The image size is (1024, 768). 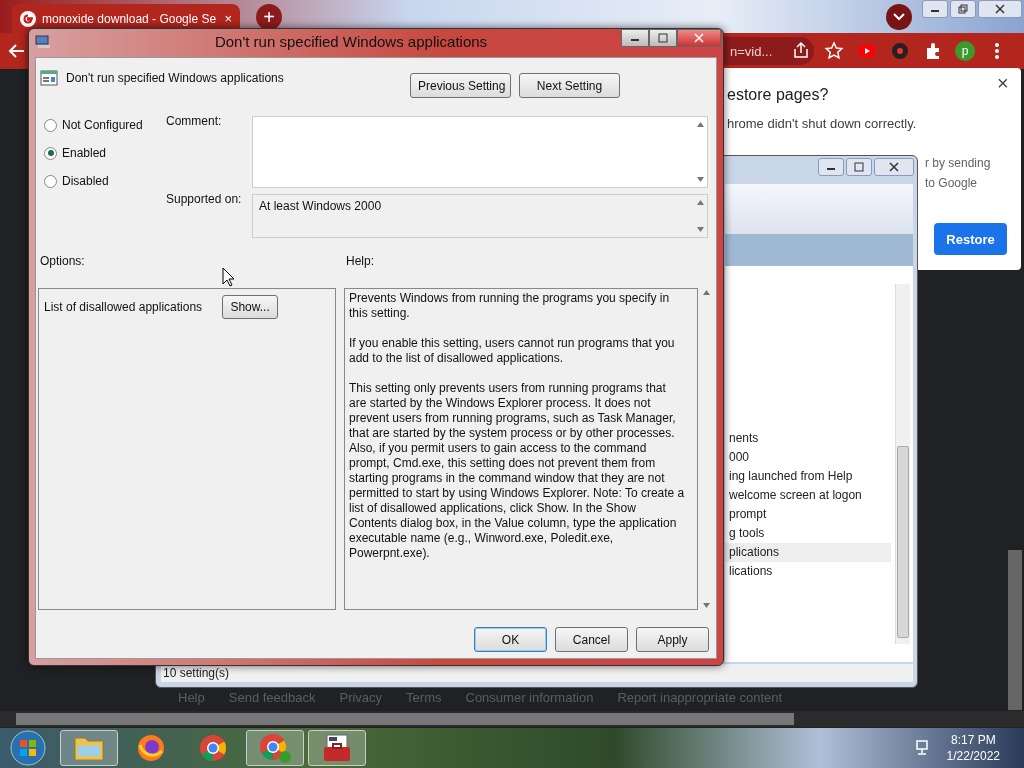 I want to click on supported-label: Supported on:, so click(x=204, y=199).